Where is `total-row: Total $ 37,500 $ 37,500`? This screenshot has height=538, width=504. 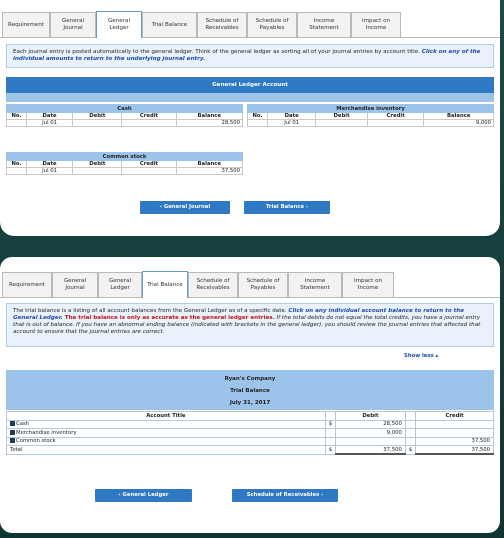
total-row: Total $ 37,500 $ 37,500 is located at coordinates (250, 450).